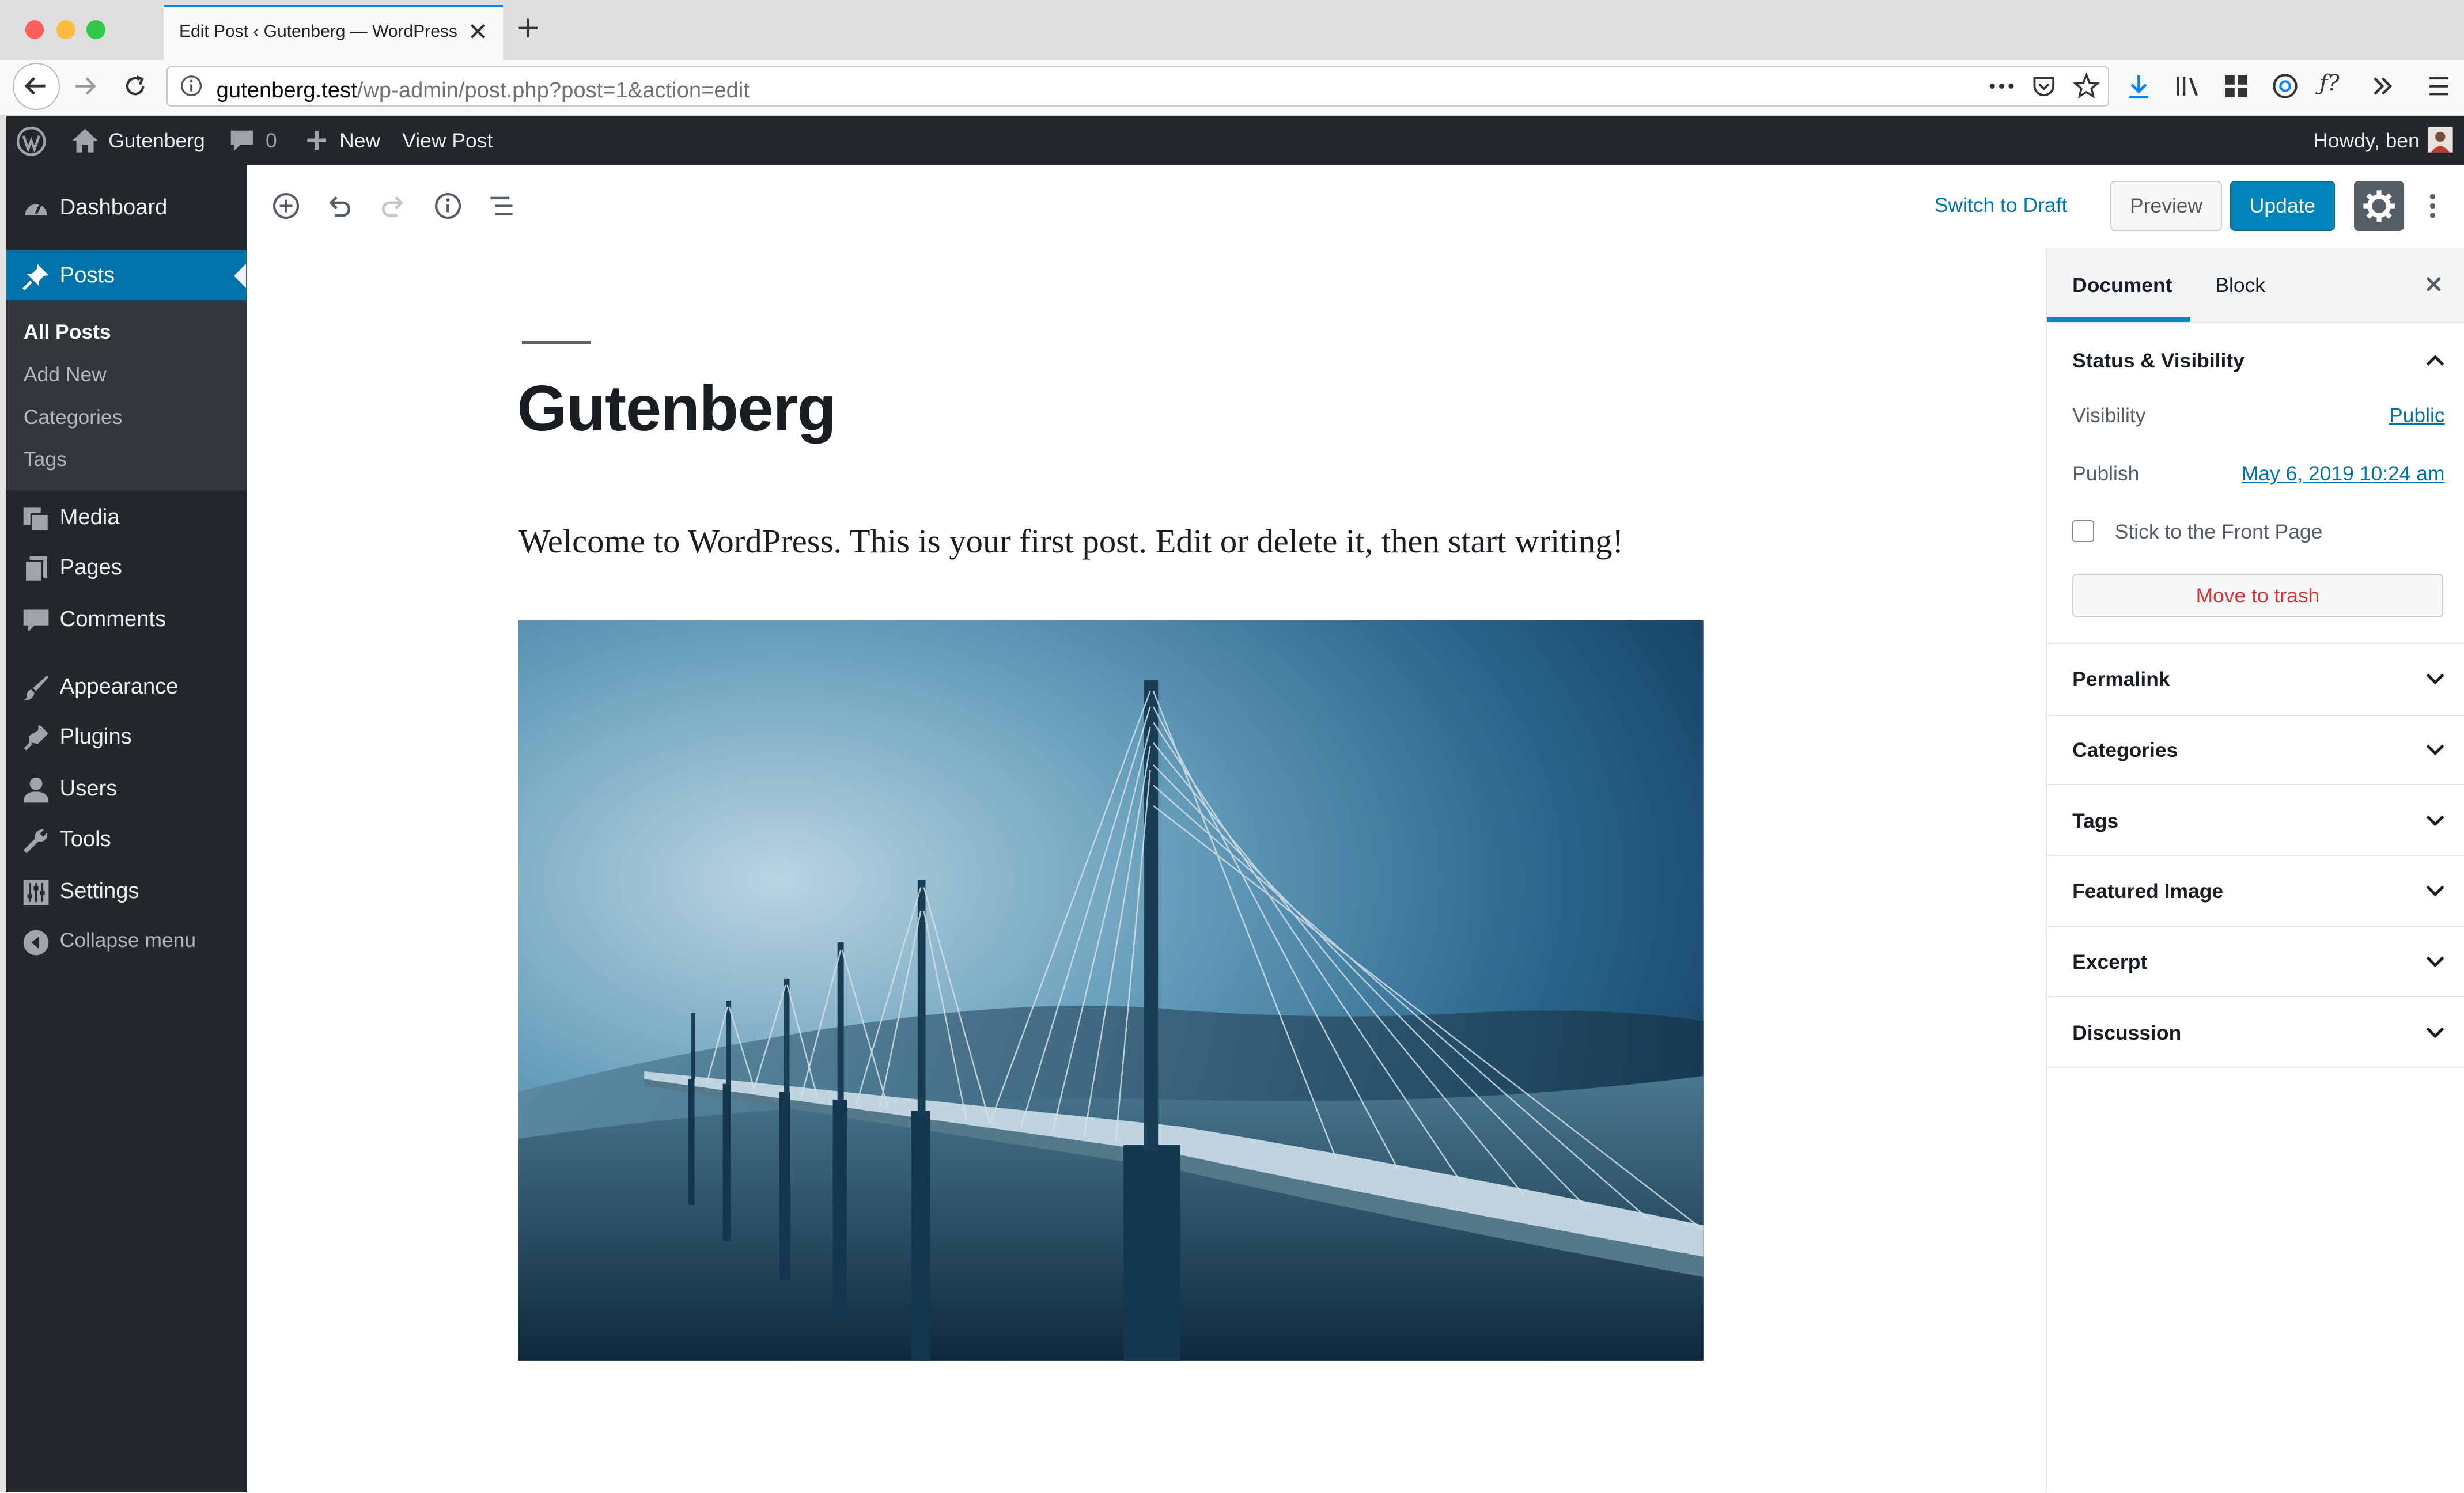  What do you see at coordinates (478, 31) in the screenshot?
I see `tab-close-icon` at bounding box center [478, 31].